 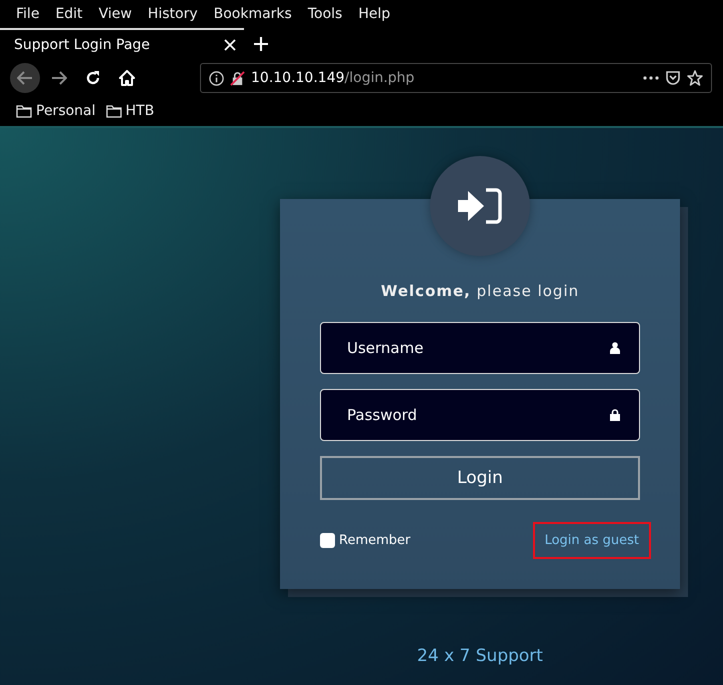 I want to click on menu-item: File, so click(x=28, y=14).